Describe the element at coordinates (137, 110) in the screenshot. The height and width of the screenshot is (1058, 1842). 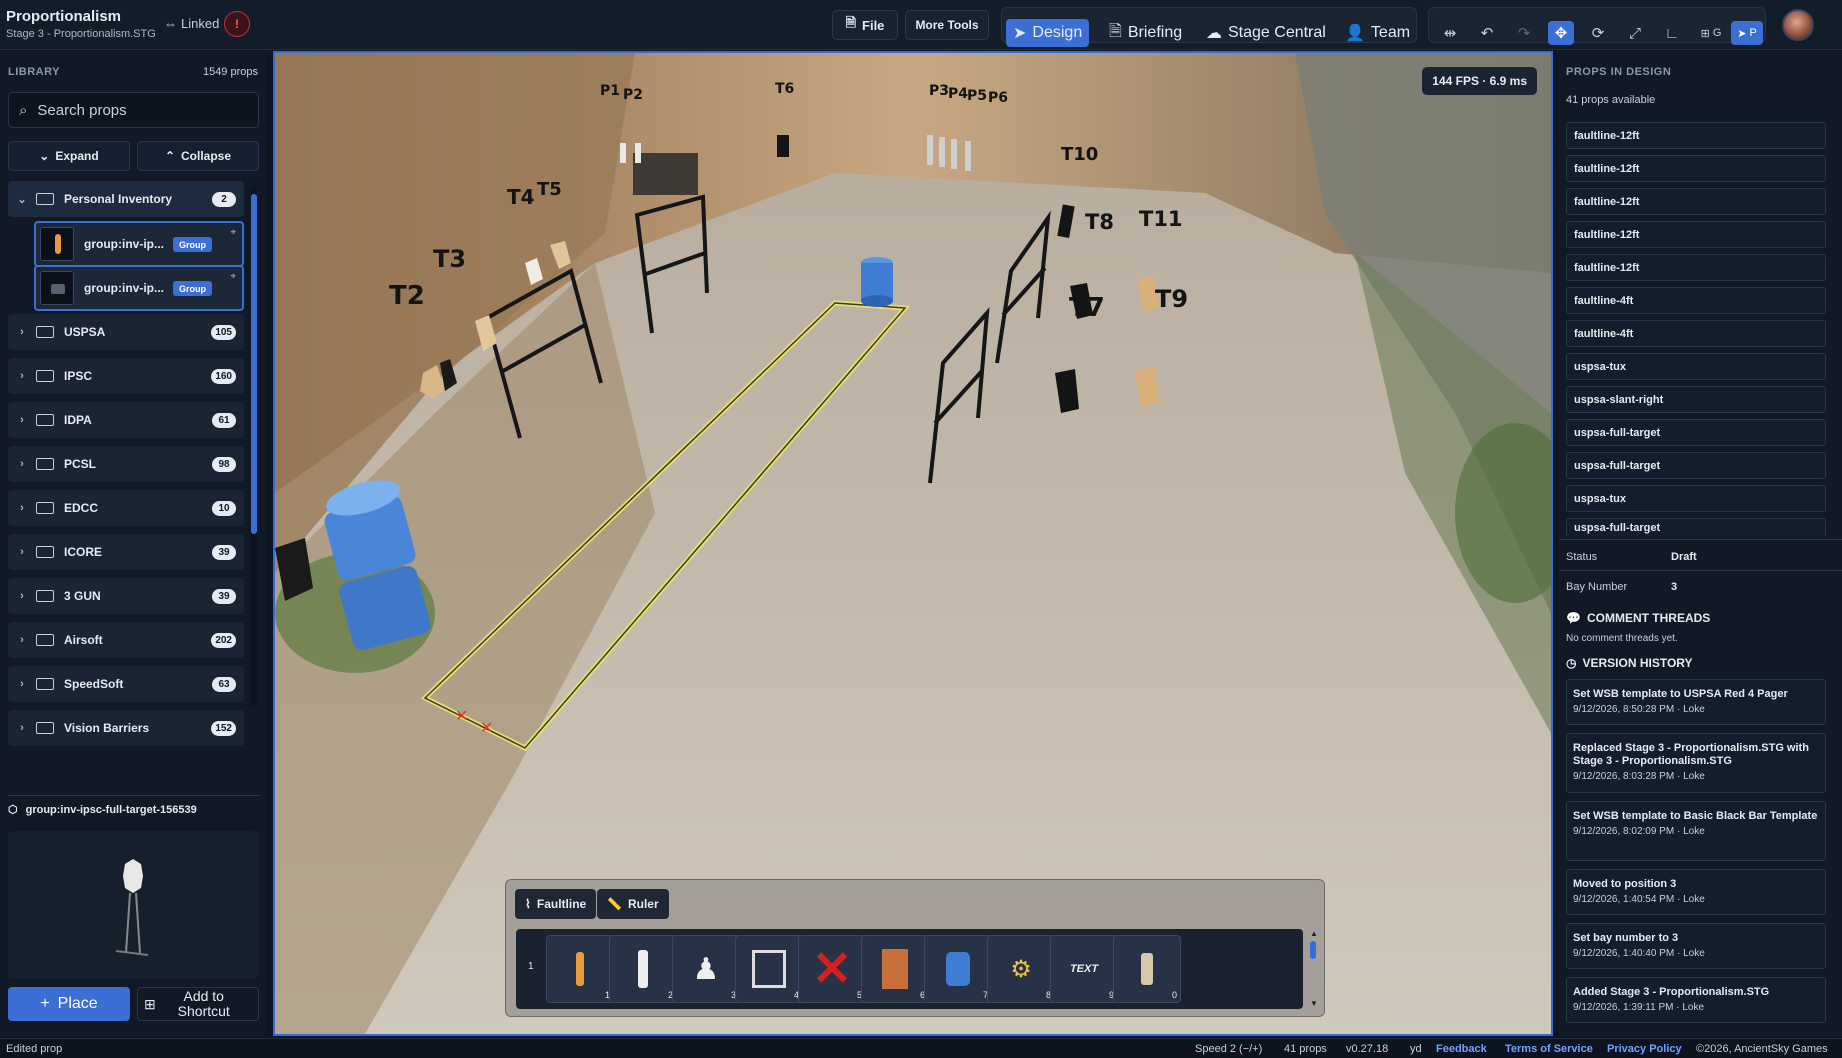
I see `search-input` at that location.